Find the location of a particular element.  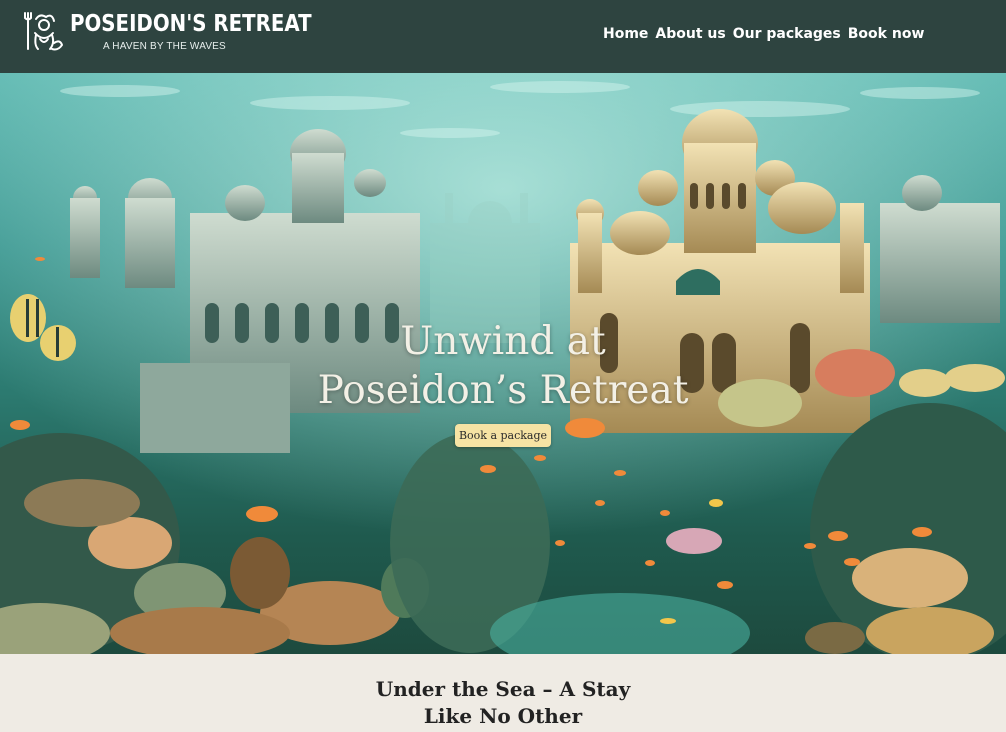

intro-heading-line-2: Like No Other is located at coordinates (503, 716).